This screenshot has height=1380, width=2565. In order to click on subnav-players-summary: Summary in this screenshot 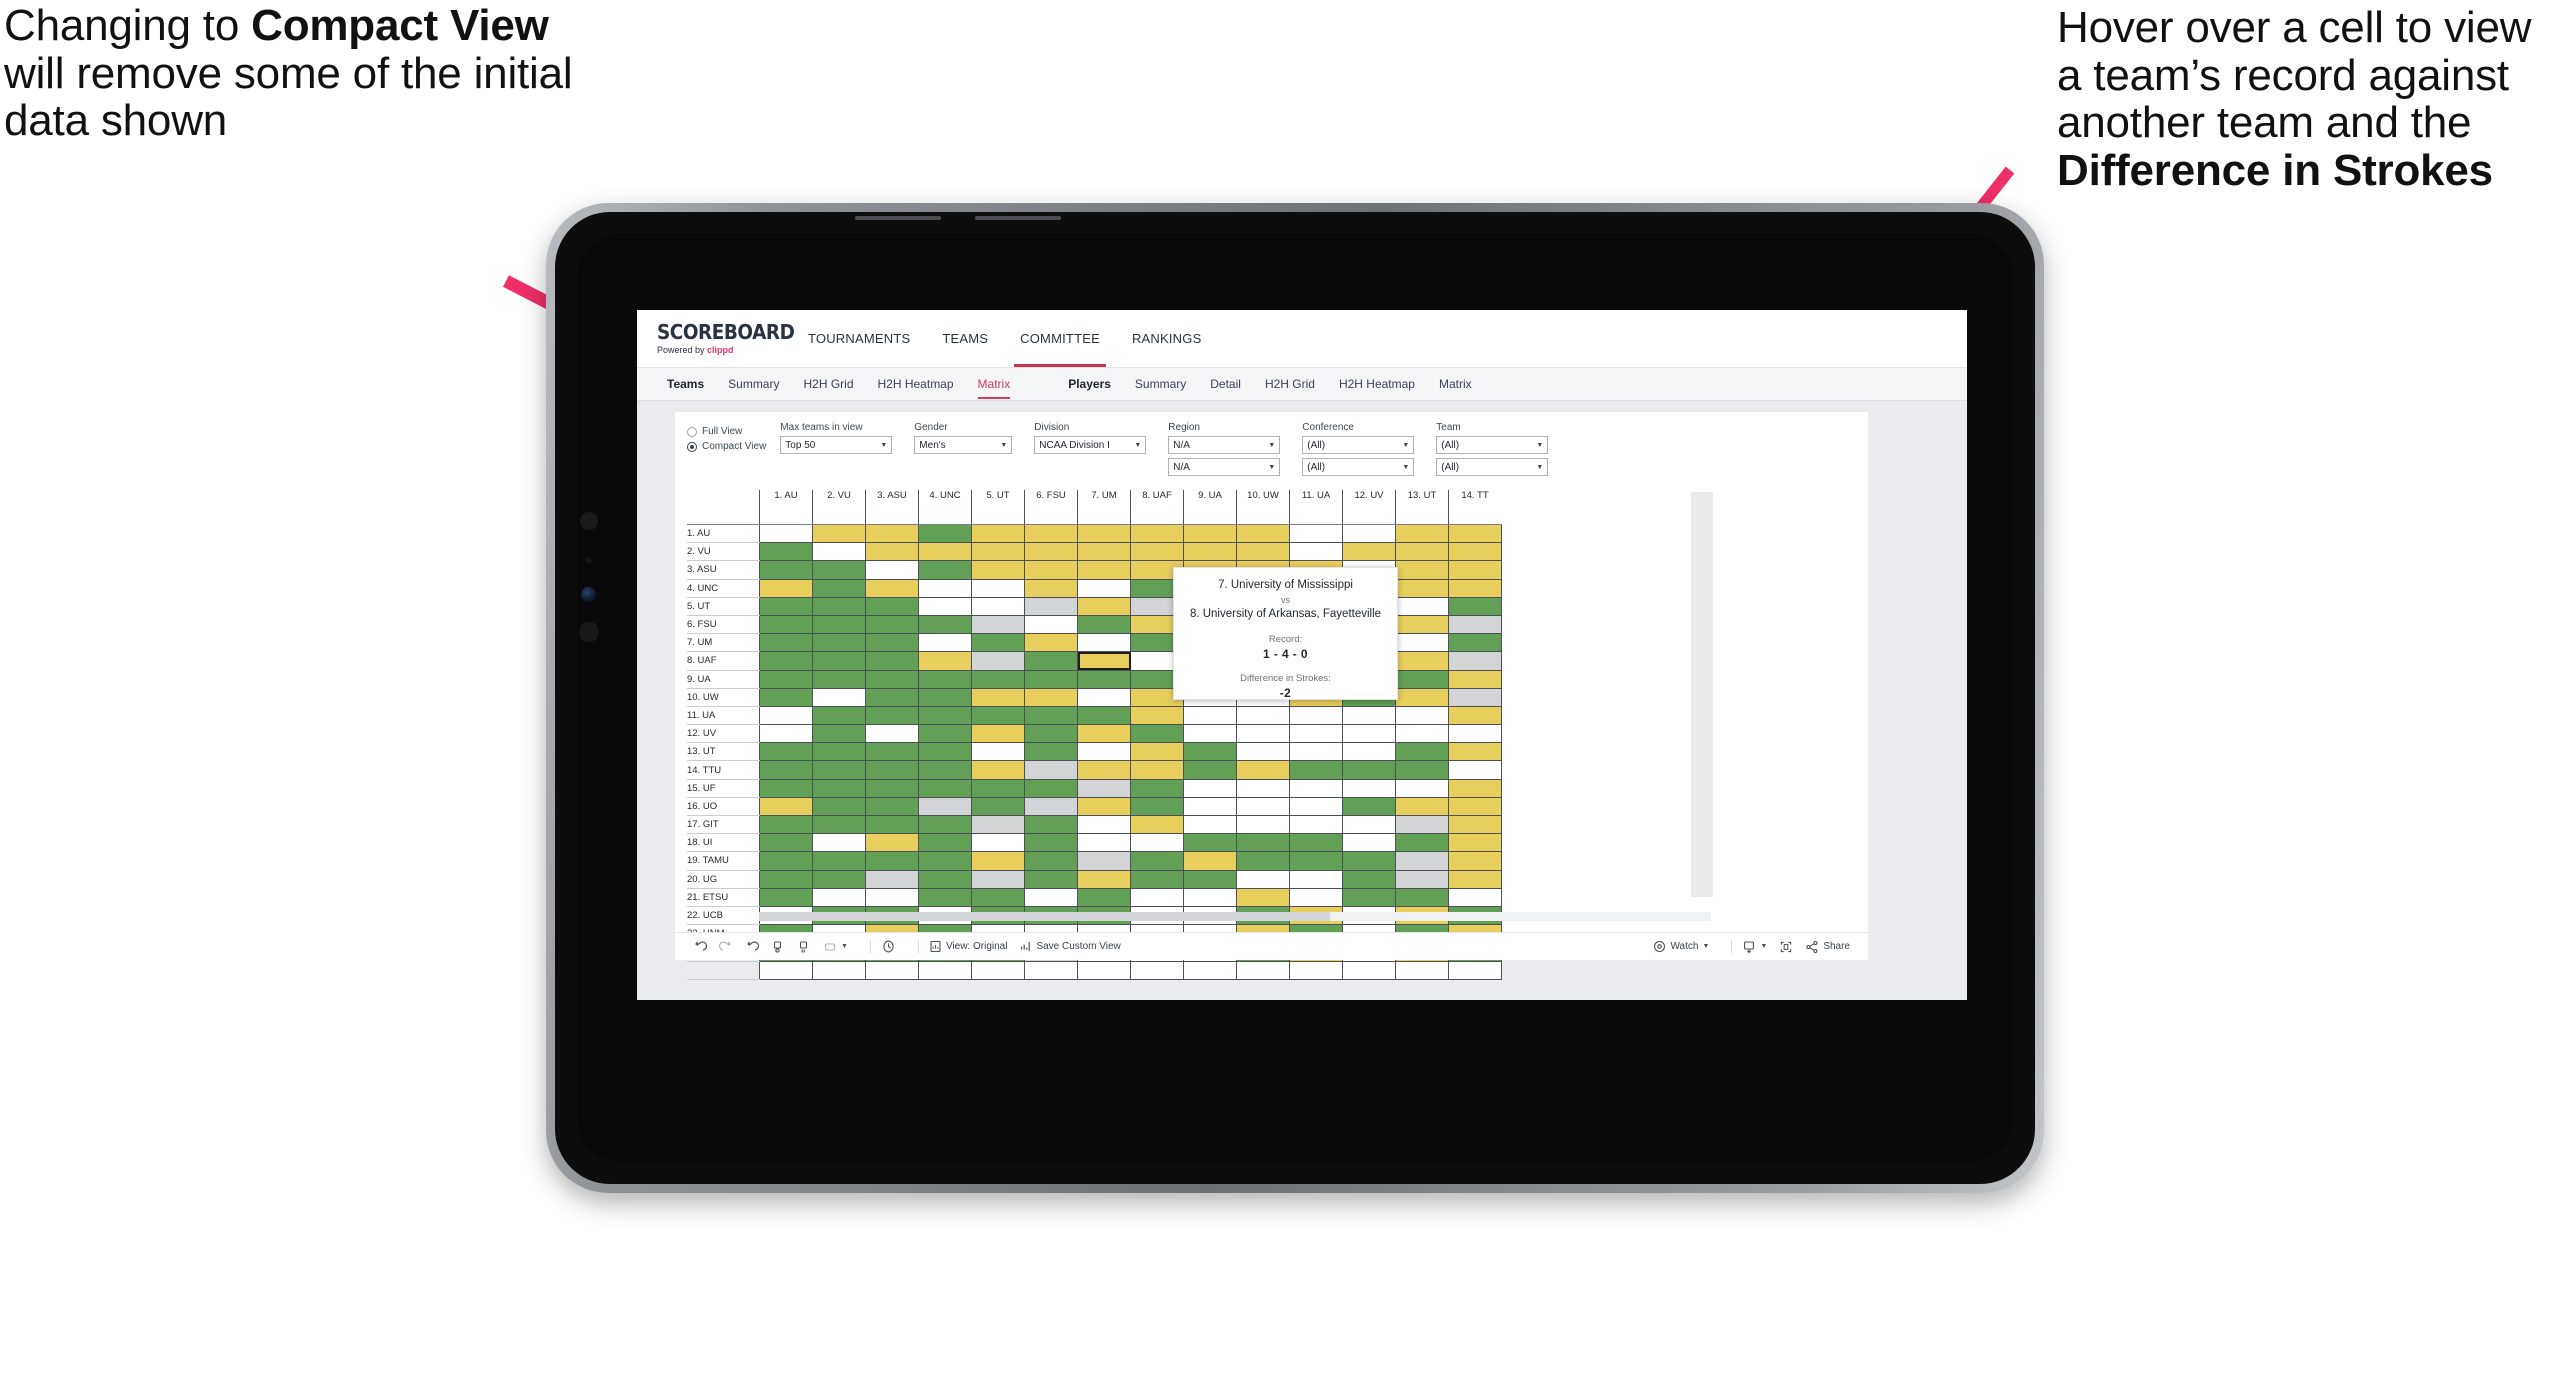, I will do `click(1160, 384)`.